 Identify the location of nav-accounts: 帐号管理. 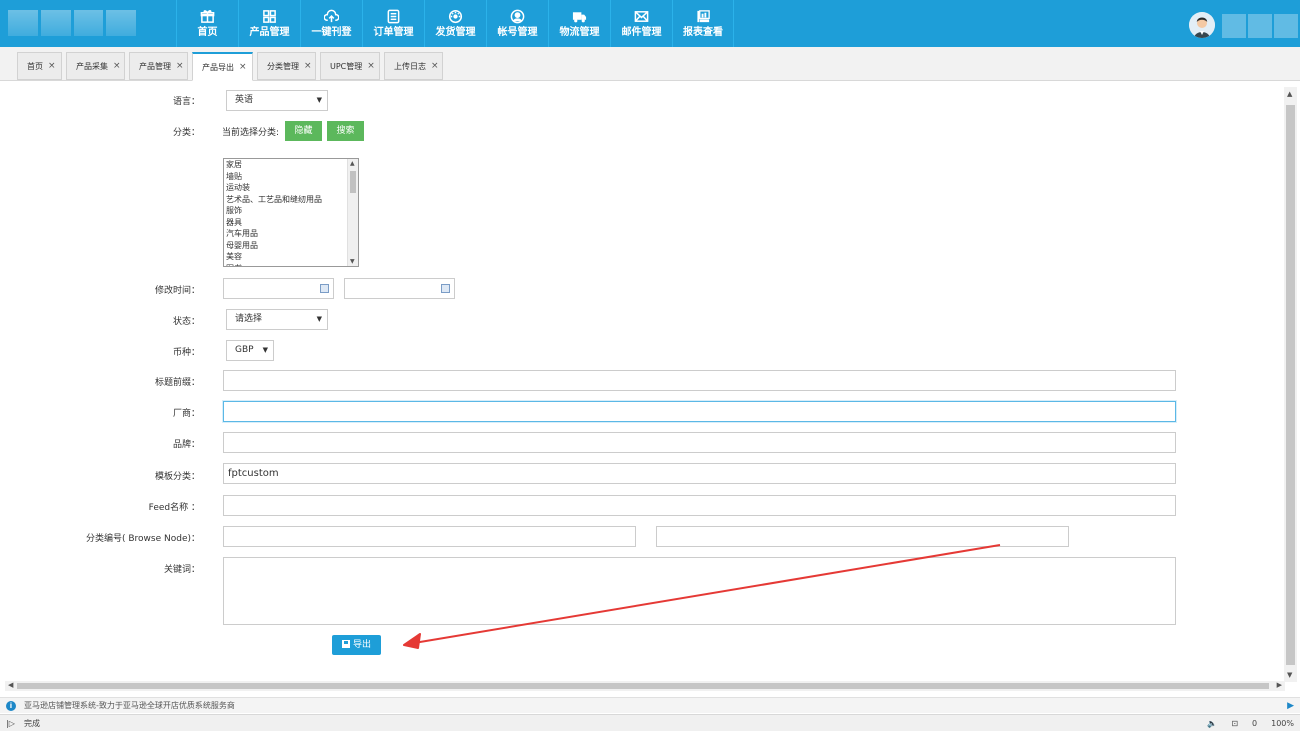
(517, 23).